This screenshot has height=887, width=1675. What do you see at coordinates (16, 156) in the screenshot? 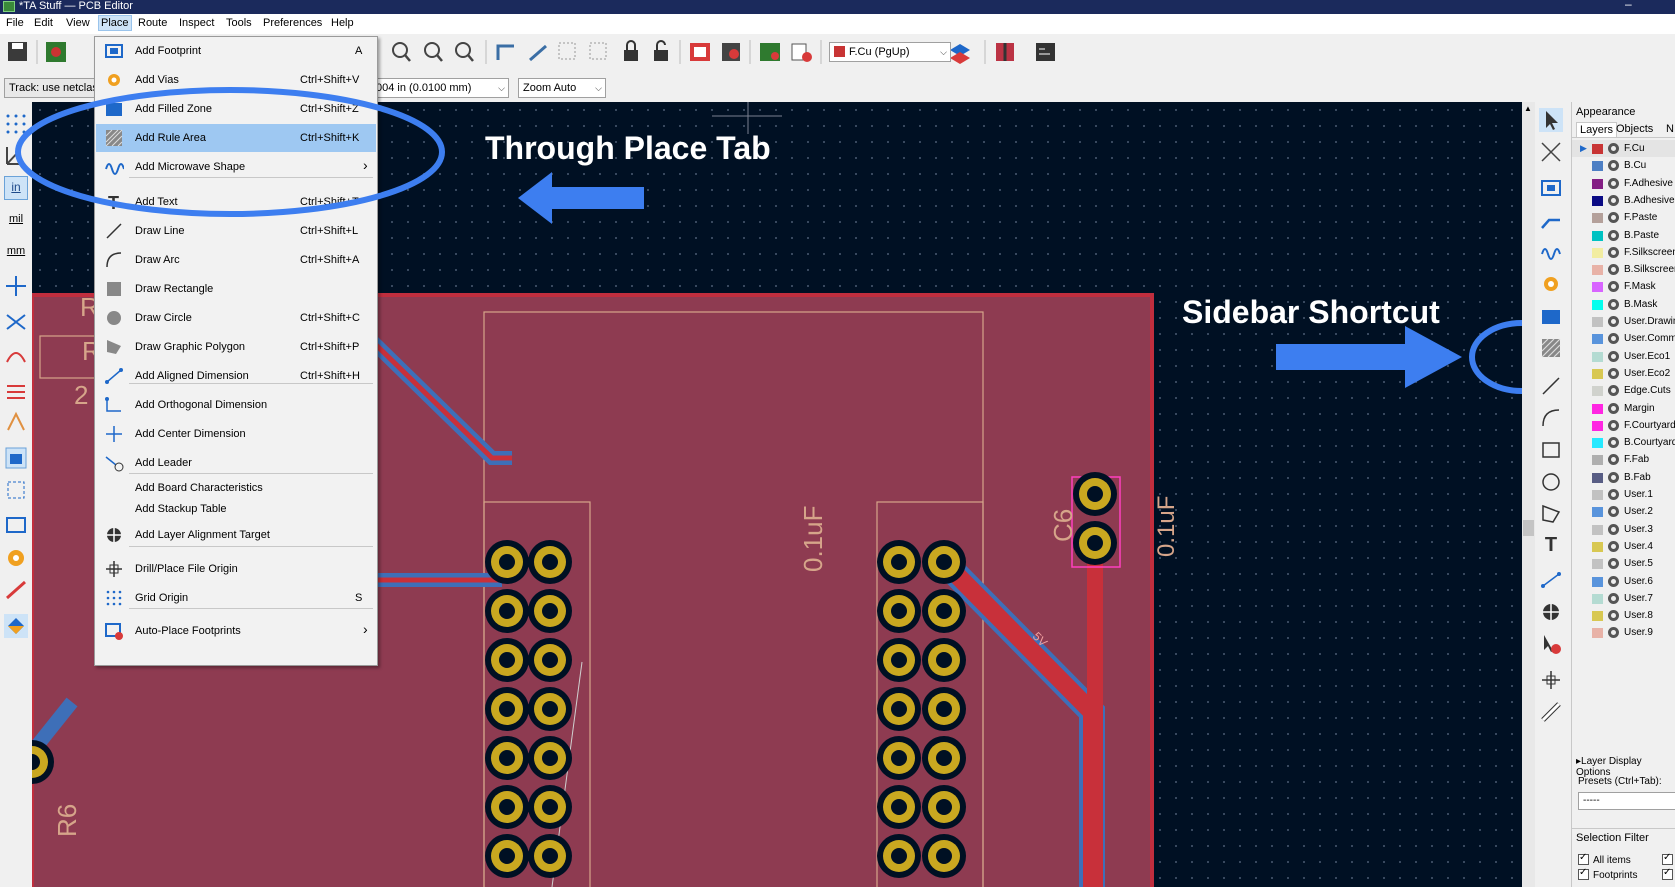
I see `polar-coords-icon` at bounding box center [16, 156].